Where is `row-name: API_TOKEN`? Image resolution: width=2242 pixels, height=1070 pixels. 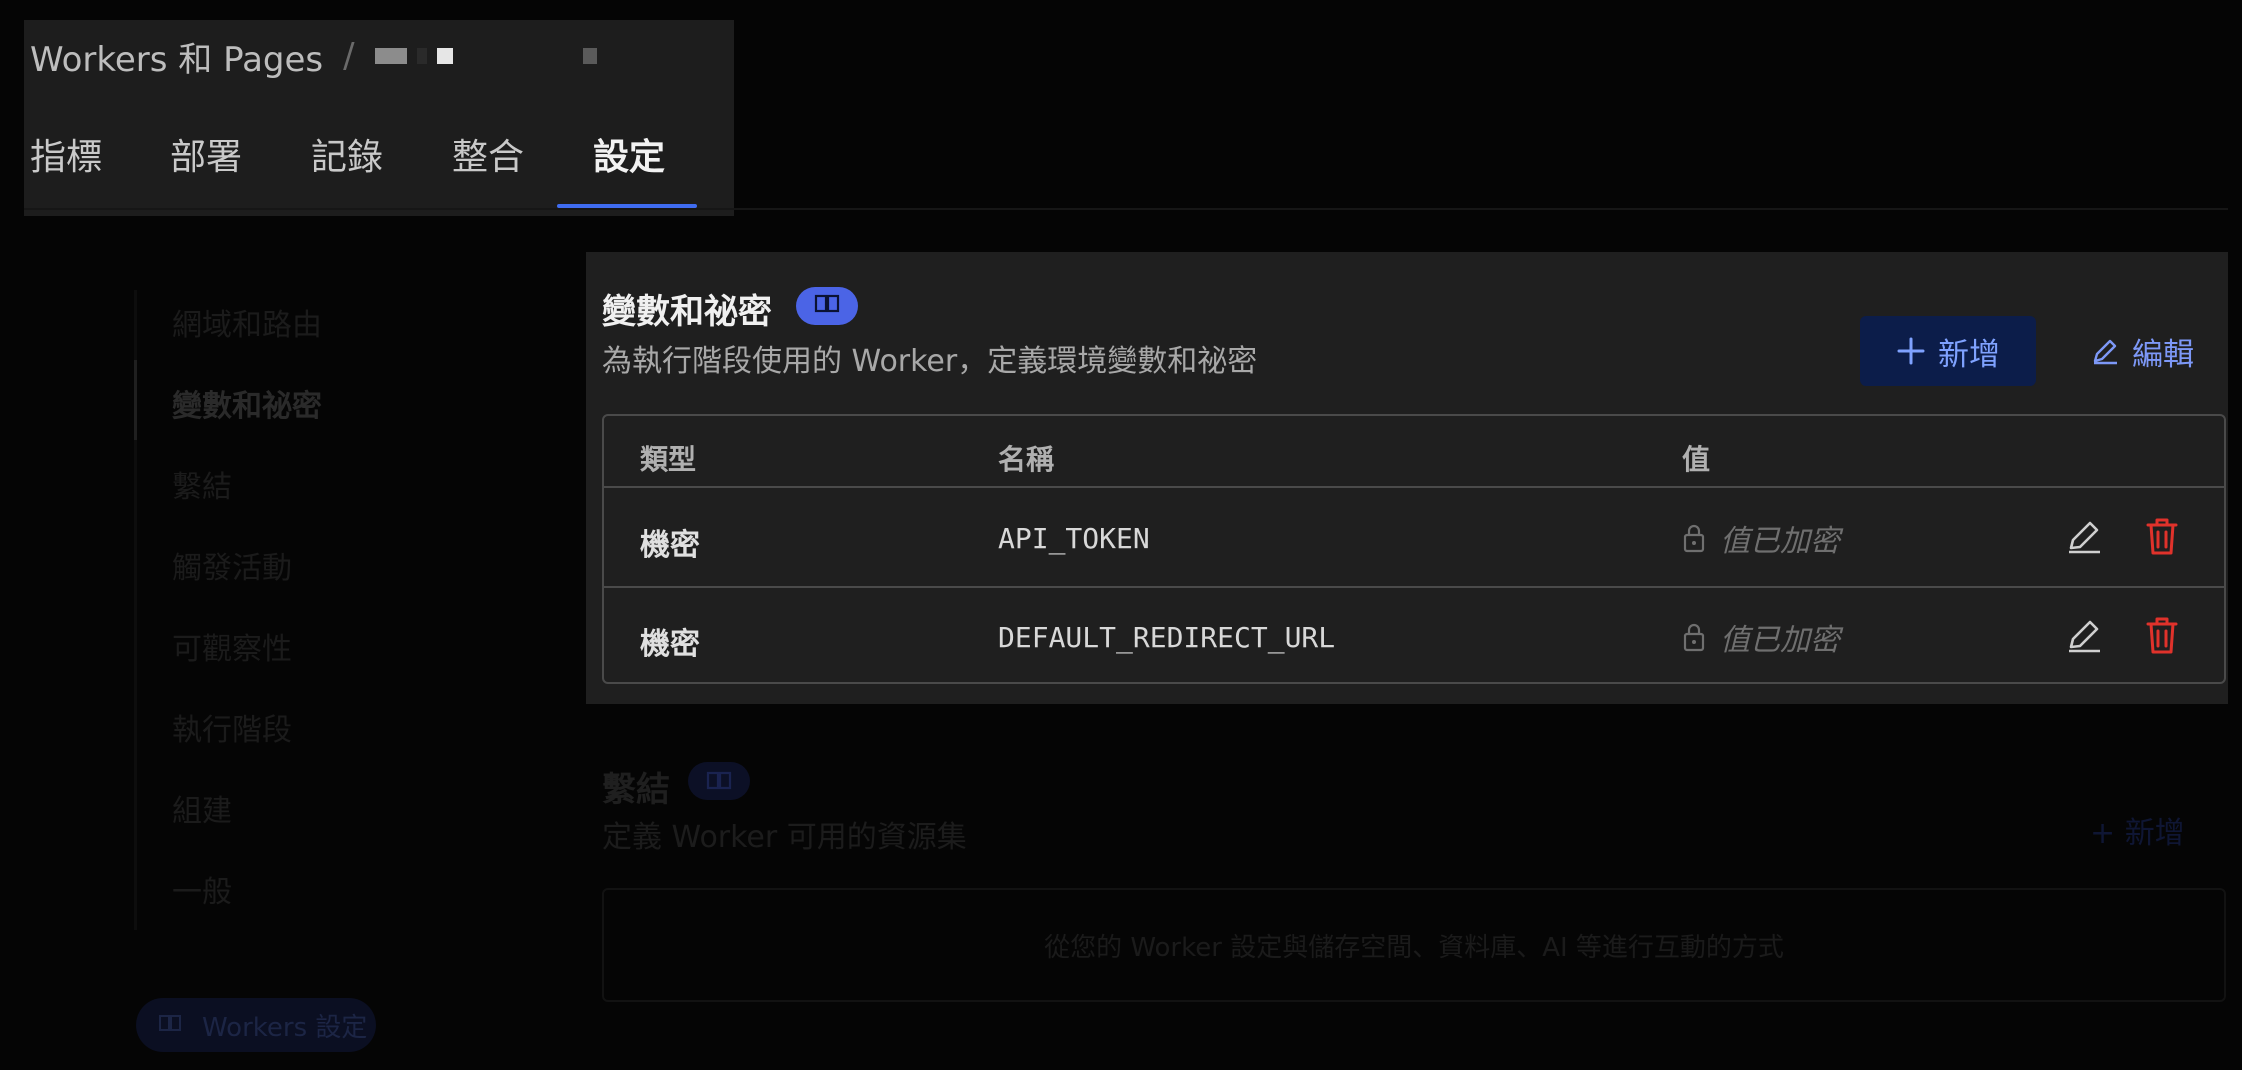 row-name: API_TOKEN is located at coordinates (1074, 538).